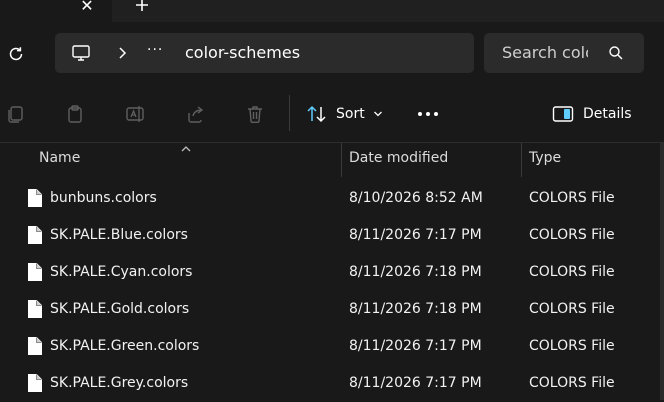 The width and height of the screenshot is (664, 402). Describe the element at coordinates (332, 11) in the screenshot. I see `title-bar: ✕` at that location.